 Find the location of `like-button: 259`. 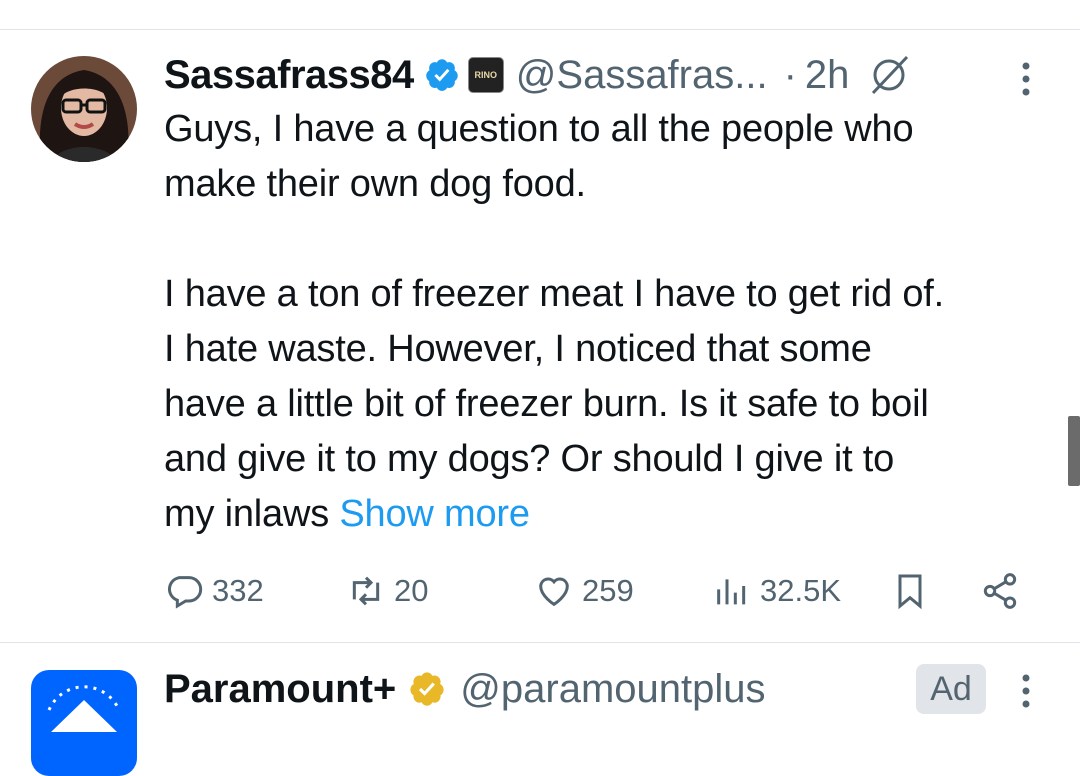

like-button: 259 is located at coordinates (584, 591).